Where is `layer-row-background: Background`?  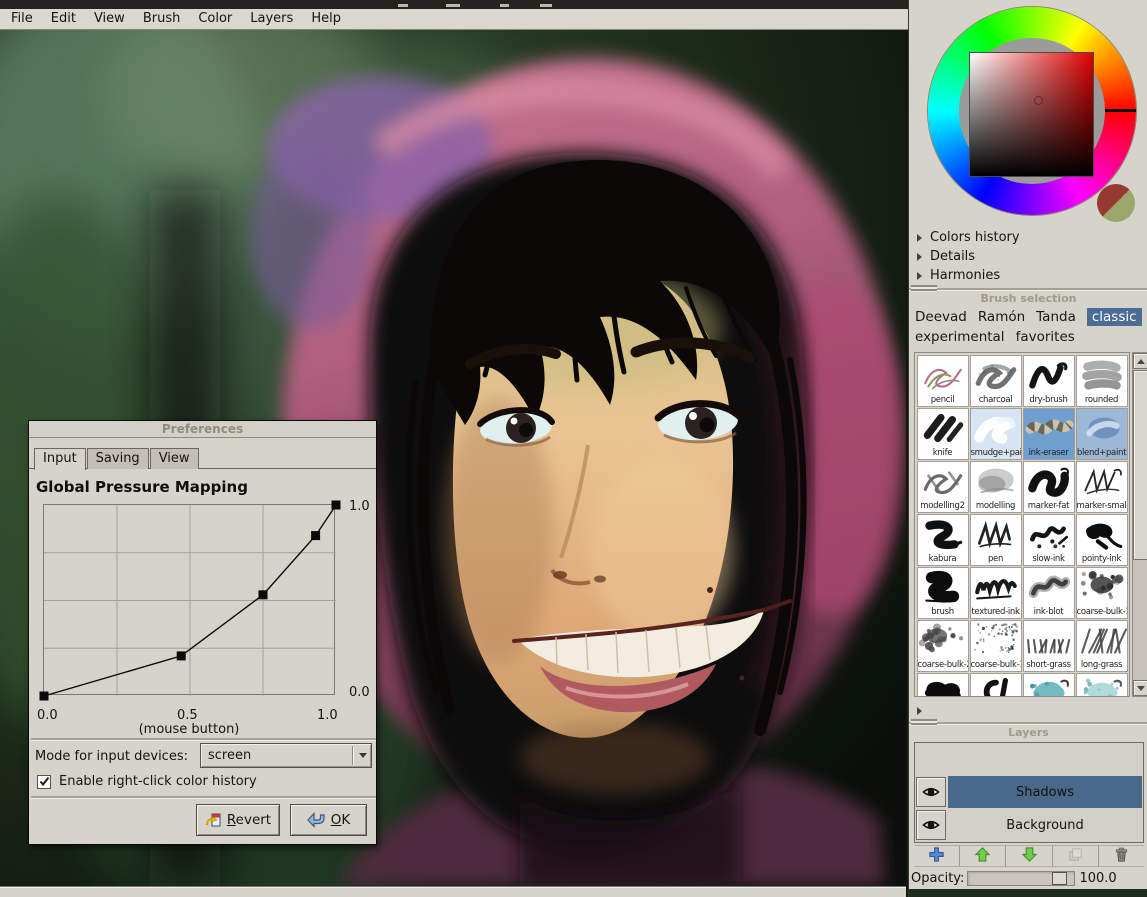
layer-row-background: Background is located at coordinates (1029, 825).